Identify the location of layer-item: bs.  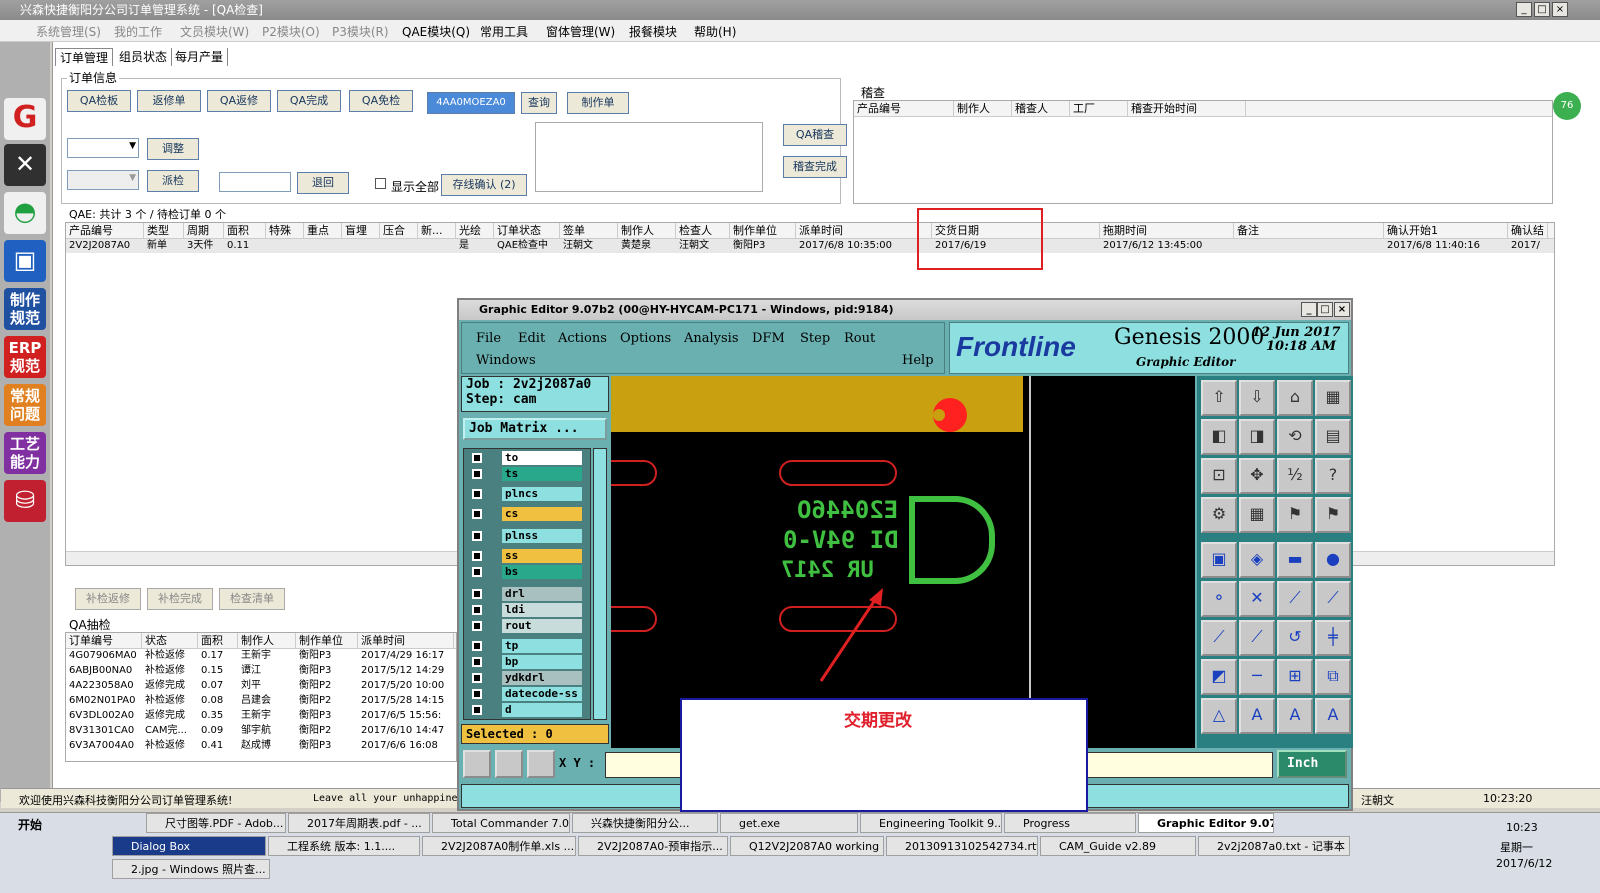
(527, 572).